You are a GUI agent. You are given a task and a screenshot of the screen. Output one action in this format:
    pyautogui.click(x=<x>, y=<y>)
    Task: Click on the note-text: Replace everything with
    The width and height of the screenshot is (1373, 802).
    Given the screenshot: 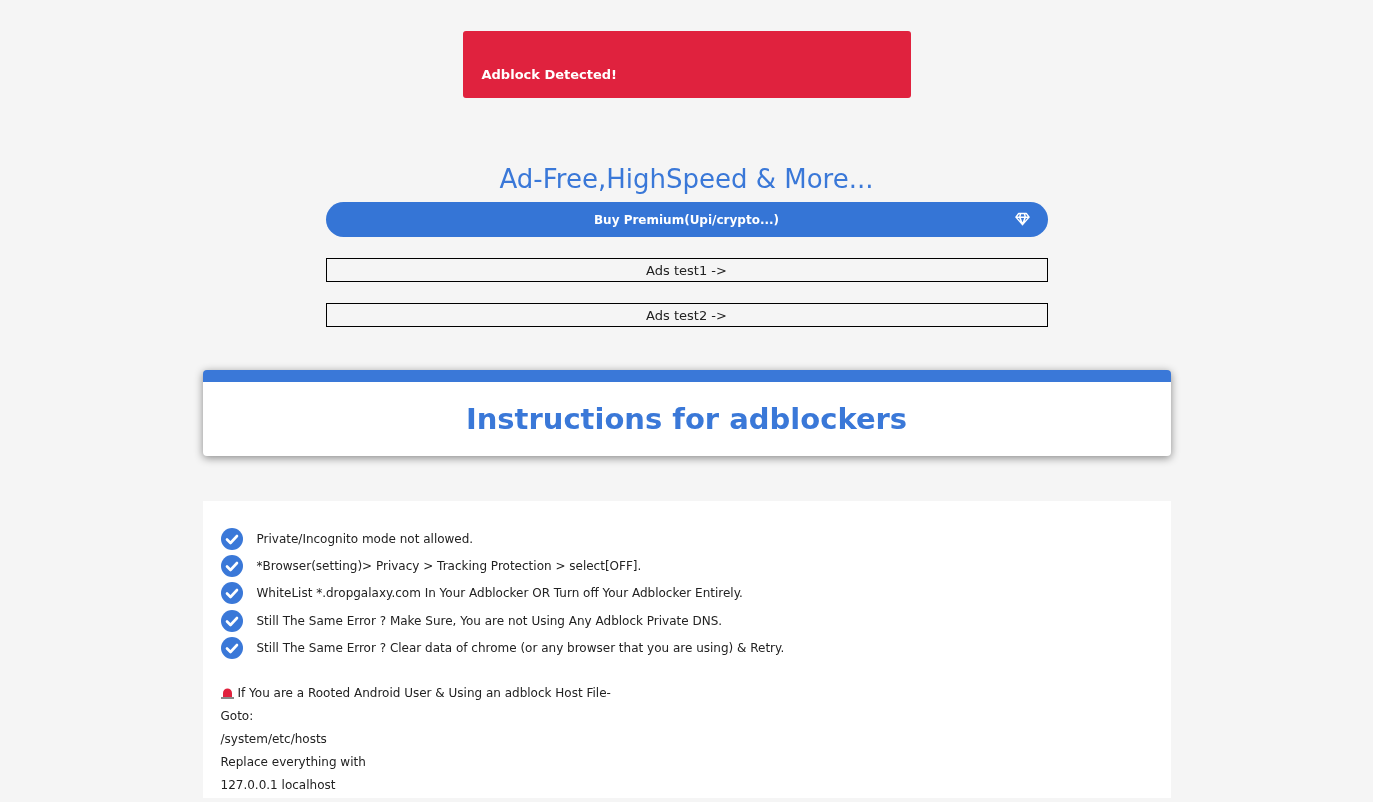 What is the action you would take?
    pyautogui.click(x=293, y=762)
    